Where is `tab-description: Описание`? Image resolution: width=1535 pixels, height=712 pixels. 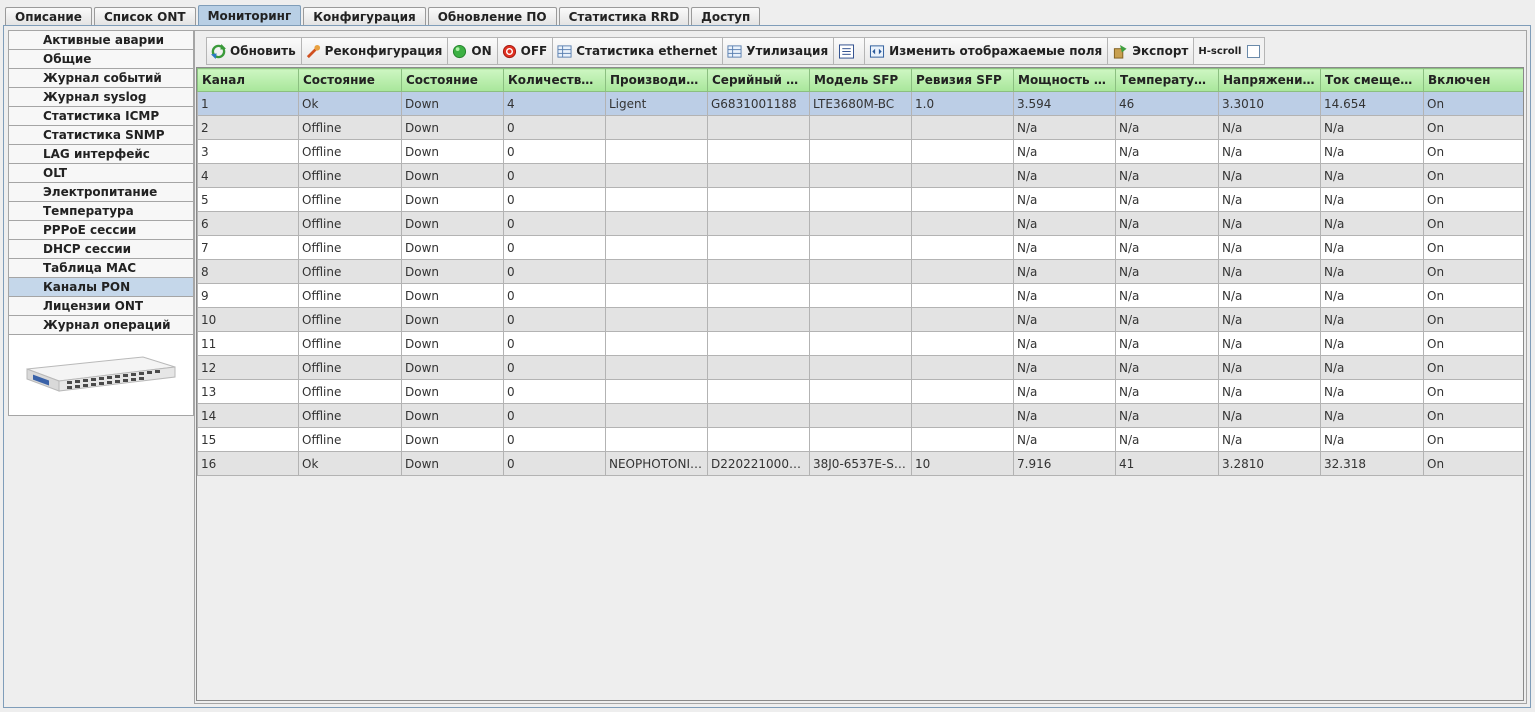 tab-description: Описание is located at coordinates (48, 16).